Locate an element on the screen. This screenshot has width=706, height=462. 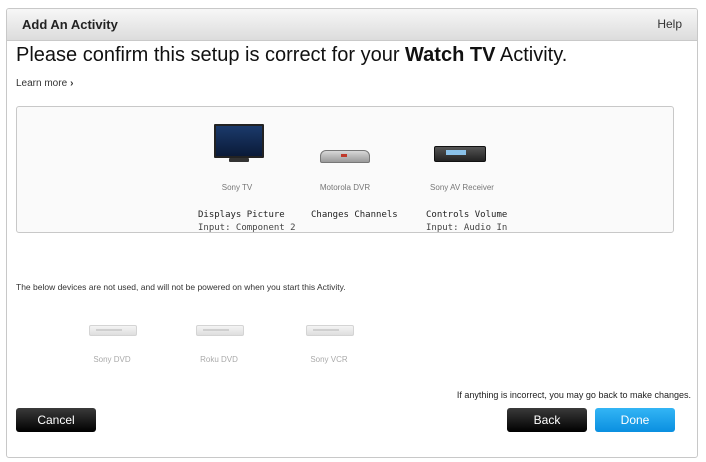
device-name-sony-vcr: Sony VCR is located at coordinates (329, 359).